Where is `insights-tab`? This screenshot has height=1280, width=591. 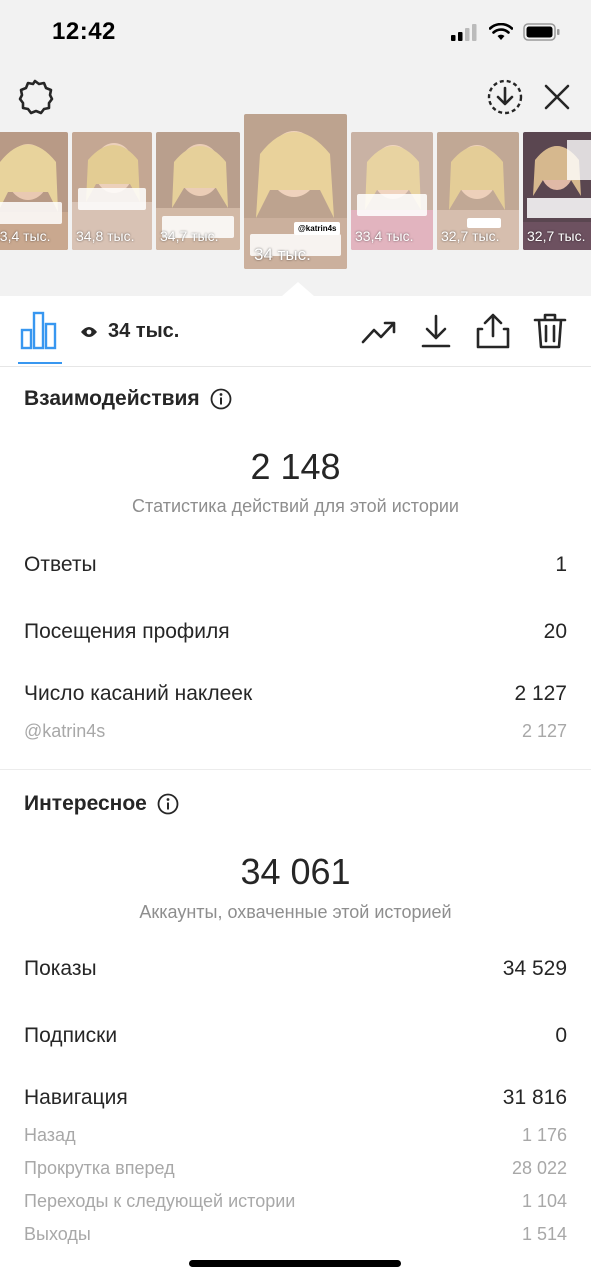
insights-tab is located at coordinates (39, 330).